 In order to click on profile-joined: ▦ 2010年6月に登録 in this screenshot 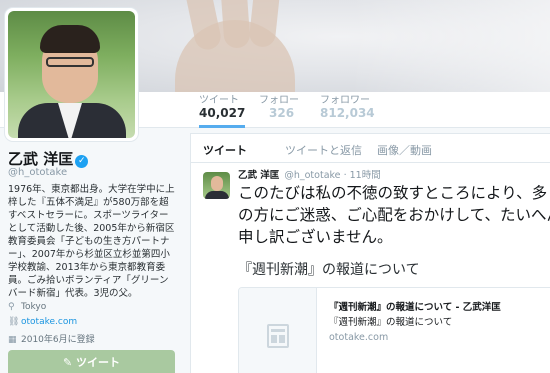, I will do `click(51, 338)`.